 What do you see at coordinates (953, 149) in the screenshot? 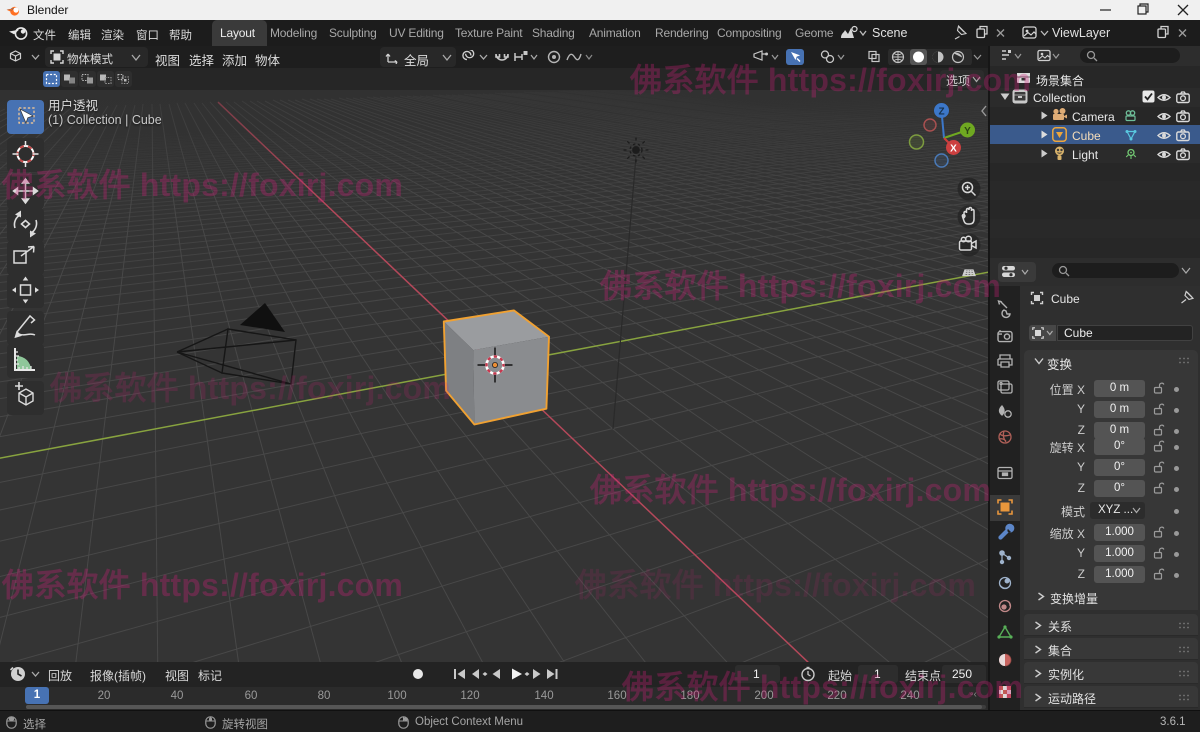
I see `svg-text: X` at bounding box center [953, 149].